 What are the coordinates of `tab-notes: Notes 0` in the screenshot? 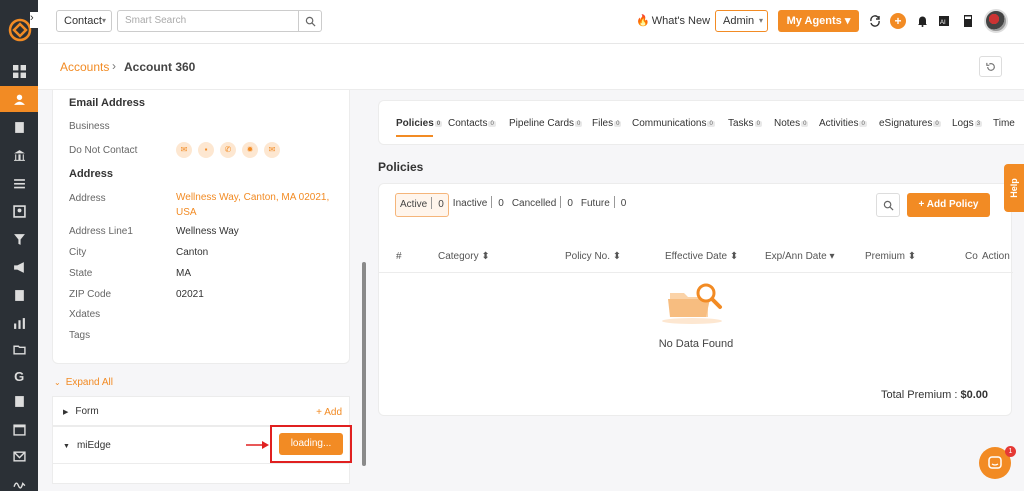 It's located at (791, 123).